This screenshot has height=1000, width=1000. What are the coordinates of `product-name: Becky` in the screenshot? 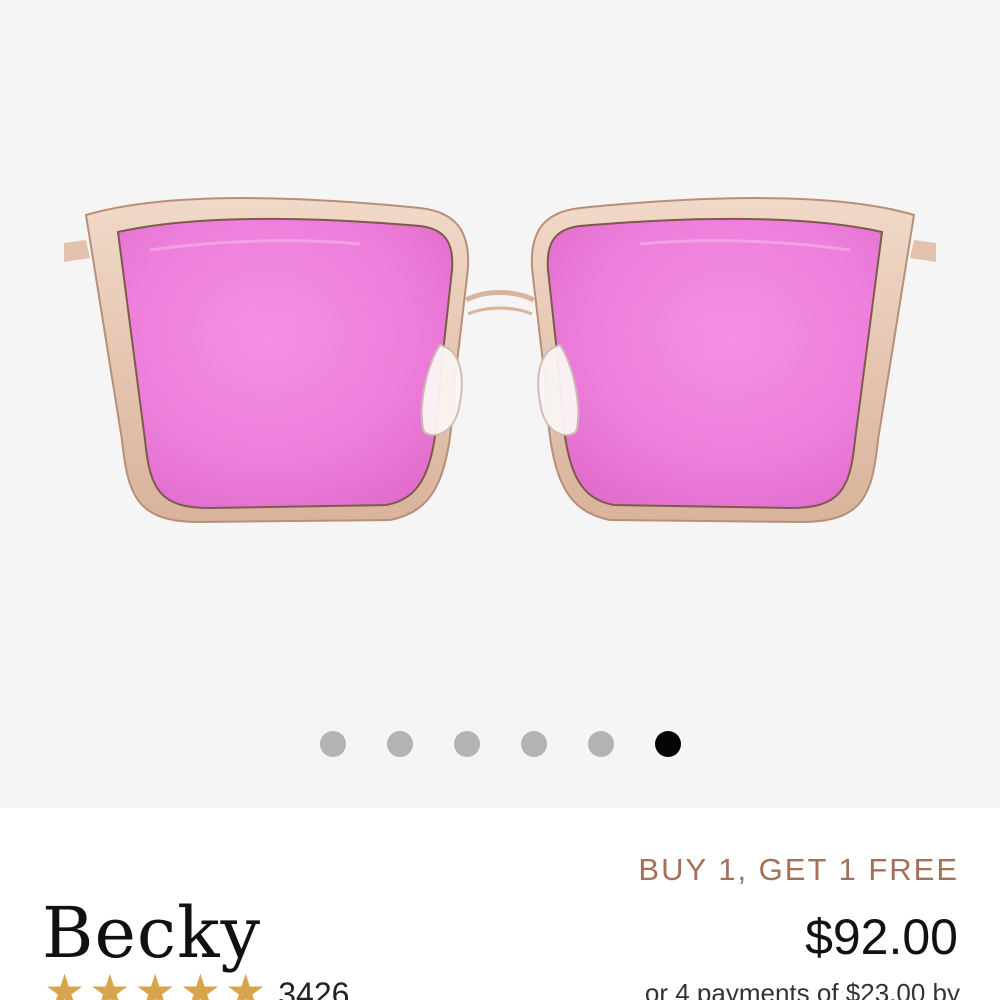 It's located at (152, 933).